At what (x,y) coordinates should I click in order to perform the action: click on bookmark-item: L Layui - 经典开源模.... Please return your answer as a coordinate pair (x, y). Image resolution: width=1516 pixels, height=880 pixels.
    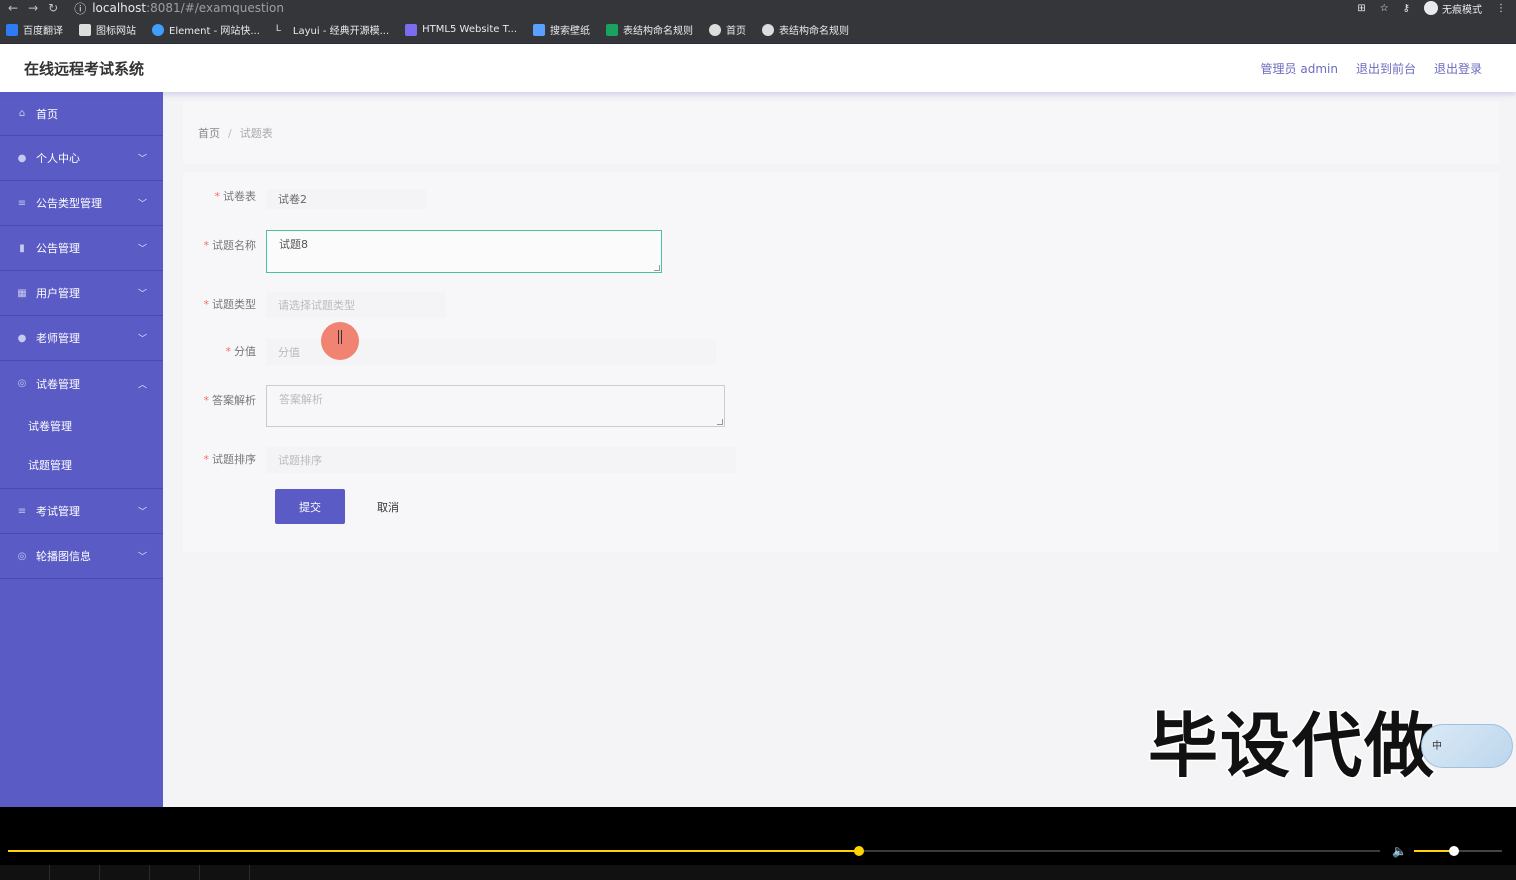
    Looking at the image, I should click on (332, 29).